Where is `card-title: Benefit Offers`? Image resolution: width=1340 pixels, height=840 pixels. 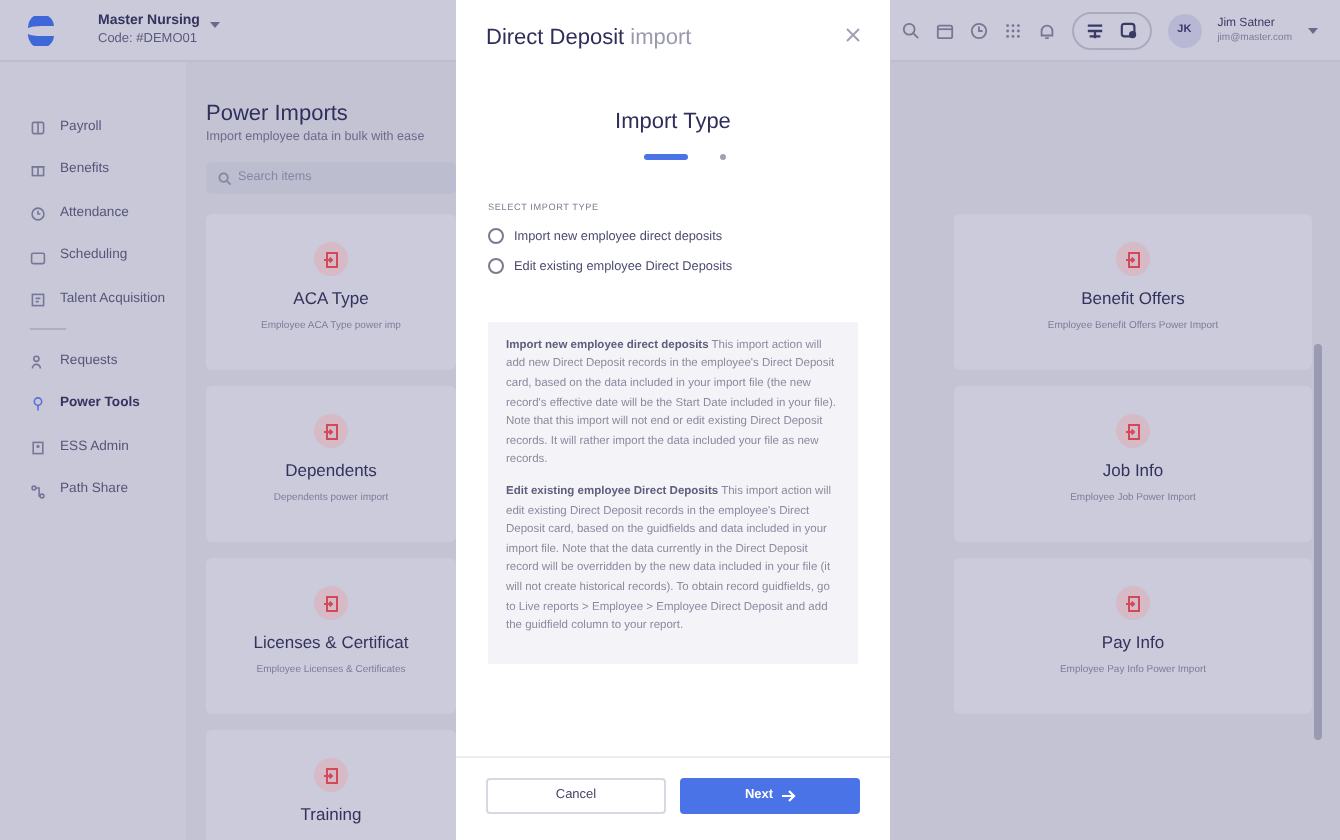 card-title: Benefit Offers is located at coordinates (1133, 299).